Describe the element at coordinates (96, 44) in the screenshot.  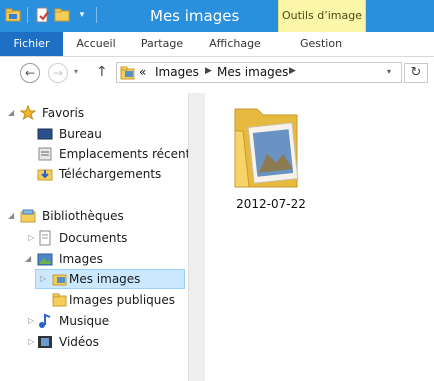
I see `tab-home: Accueil` at that location.